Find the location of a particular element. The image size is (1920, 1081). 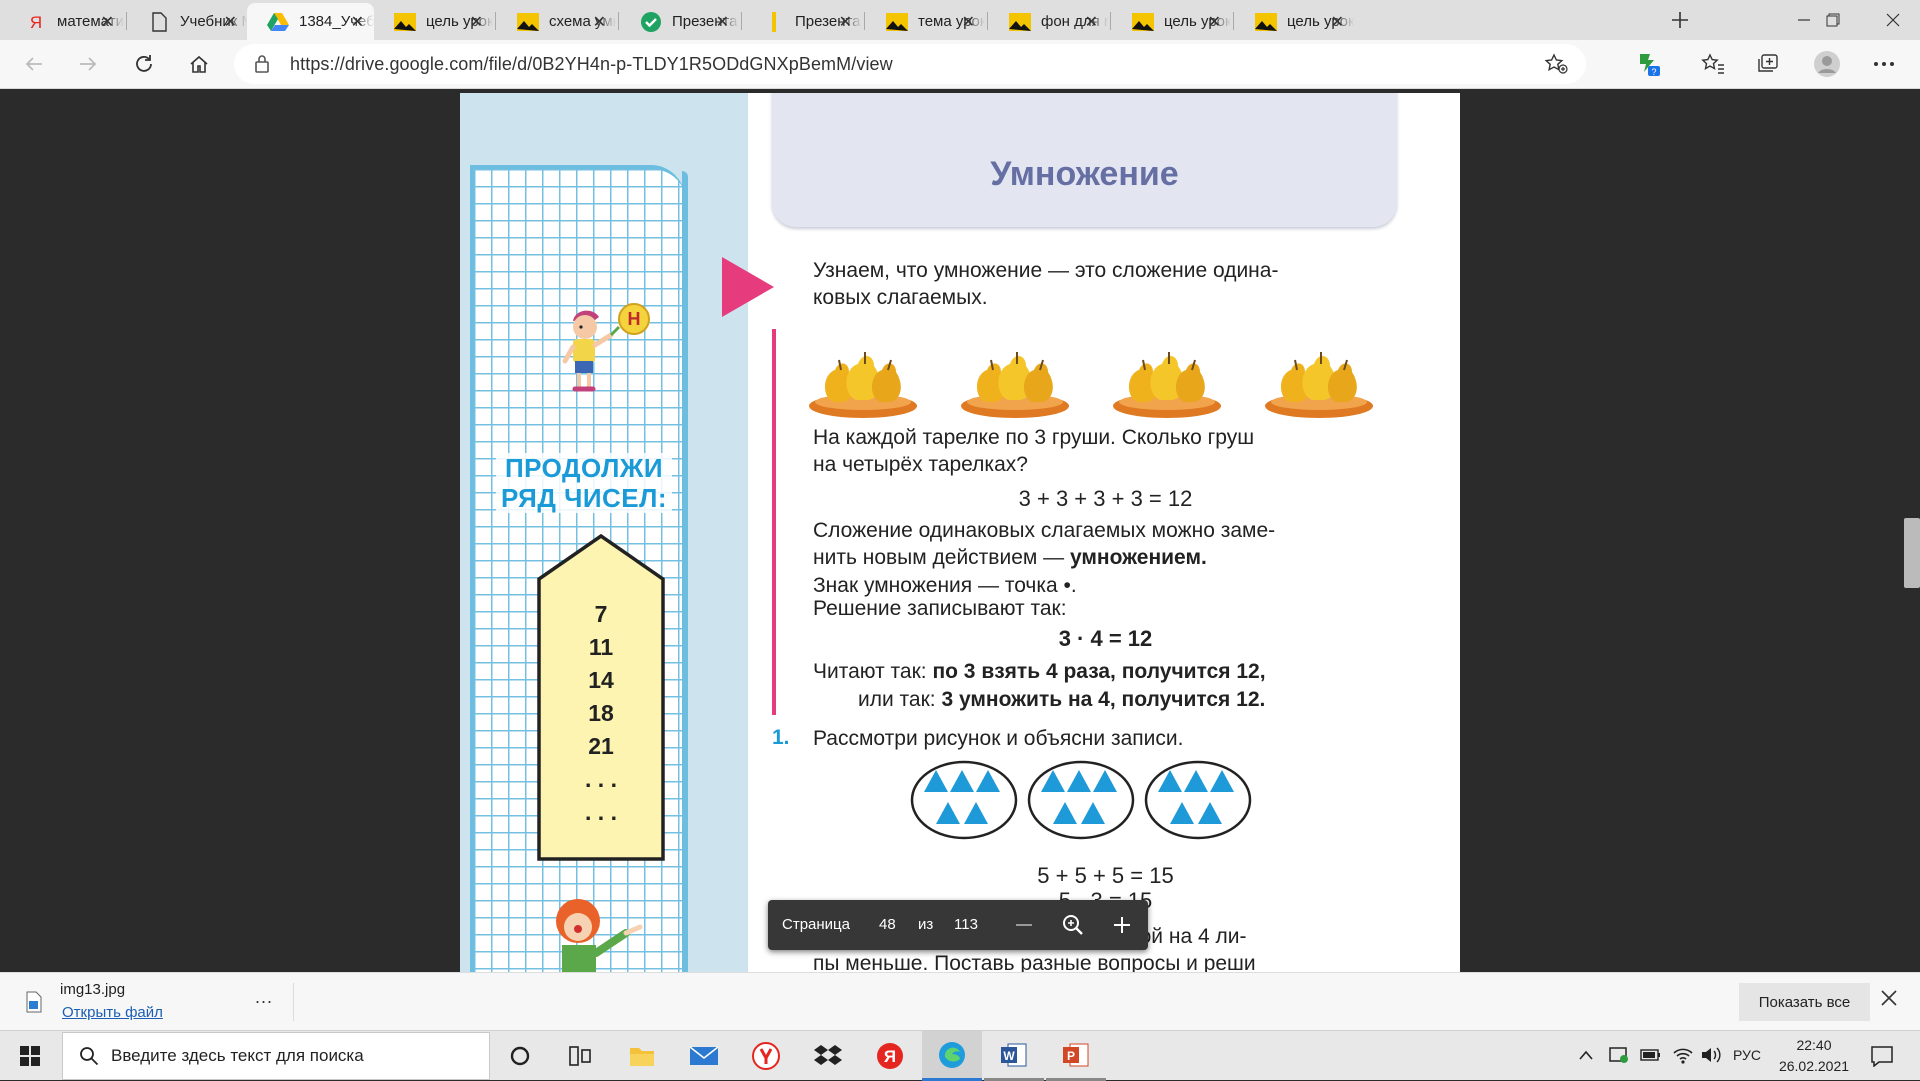

sequence-number: 18 is located at coordinates (601, 713).